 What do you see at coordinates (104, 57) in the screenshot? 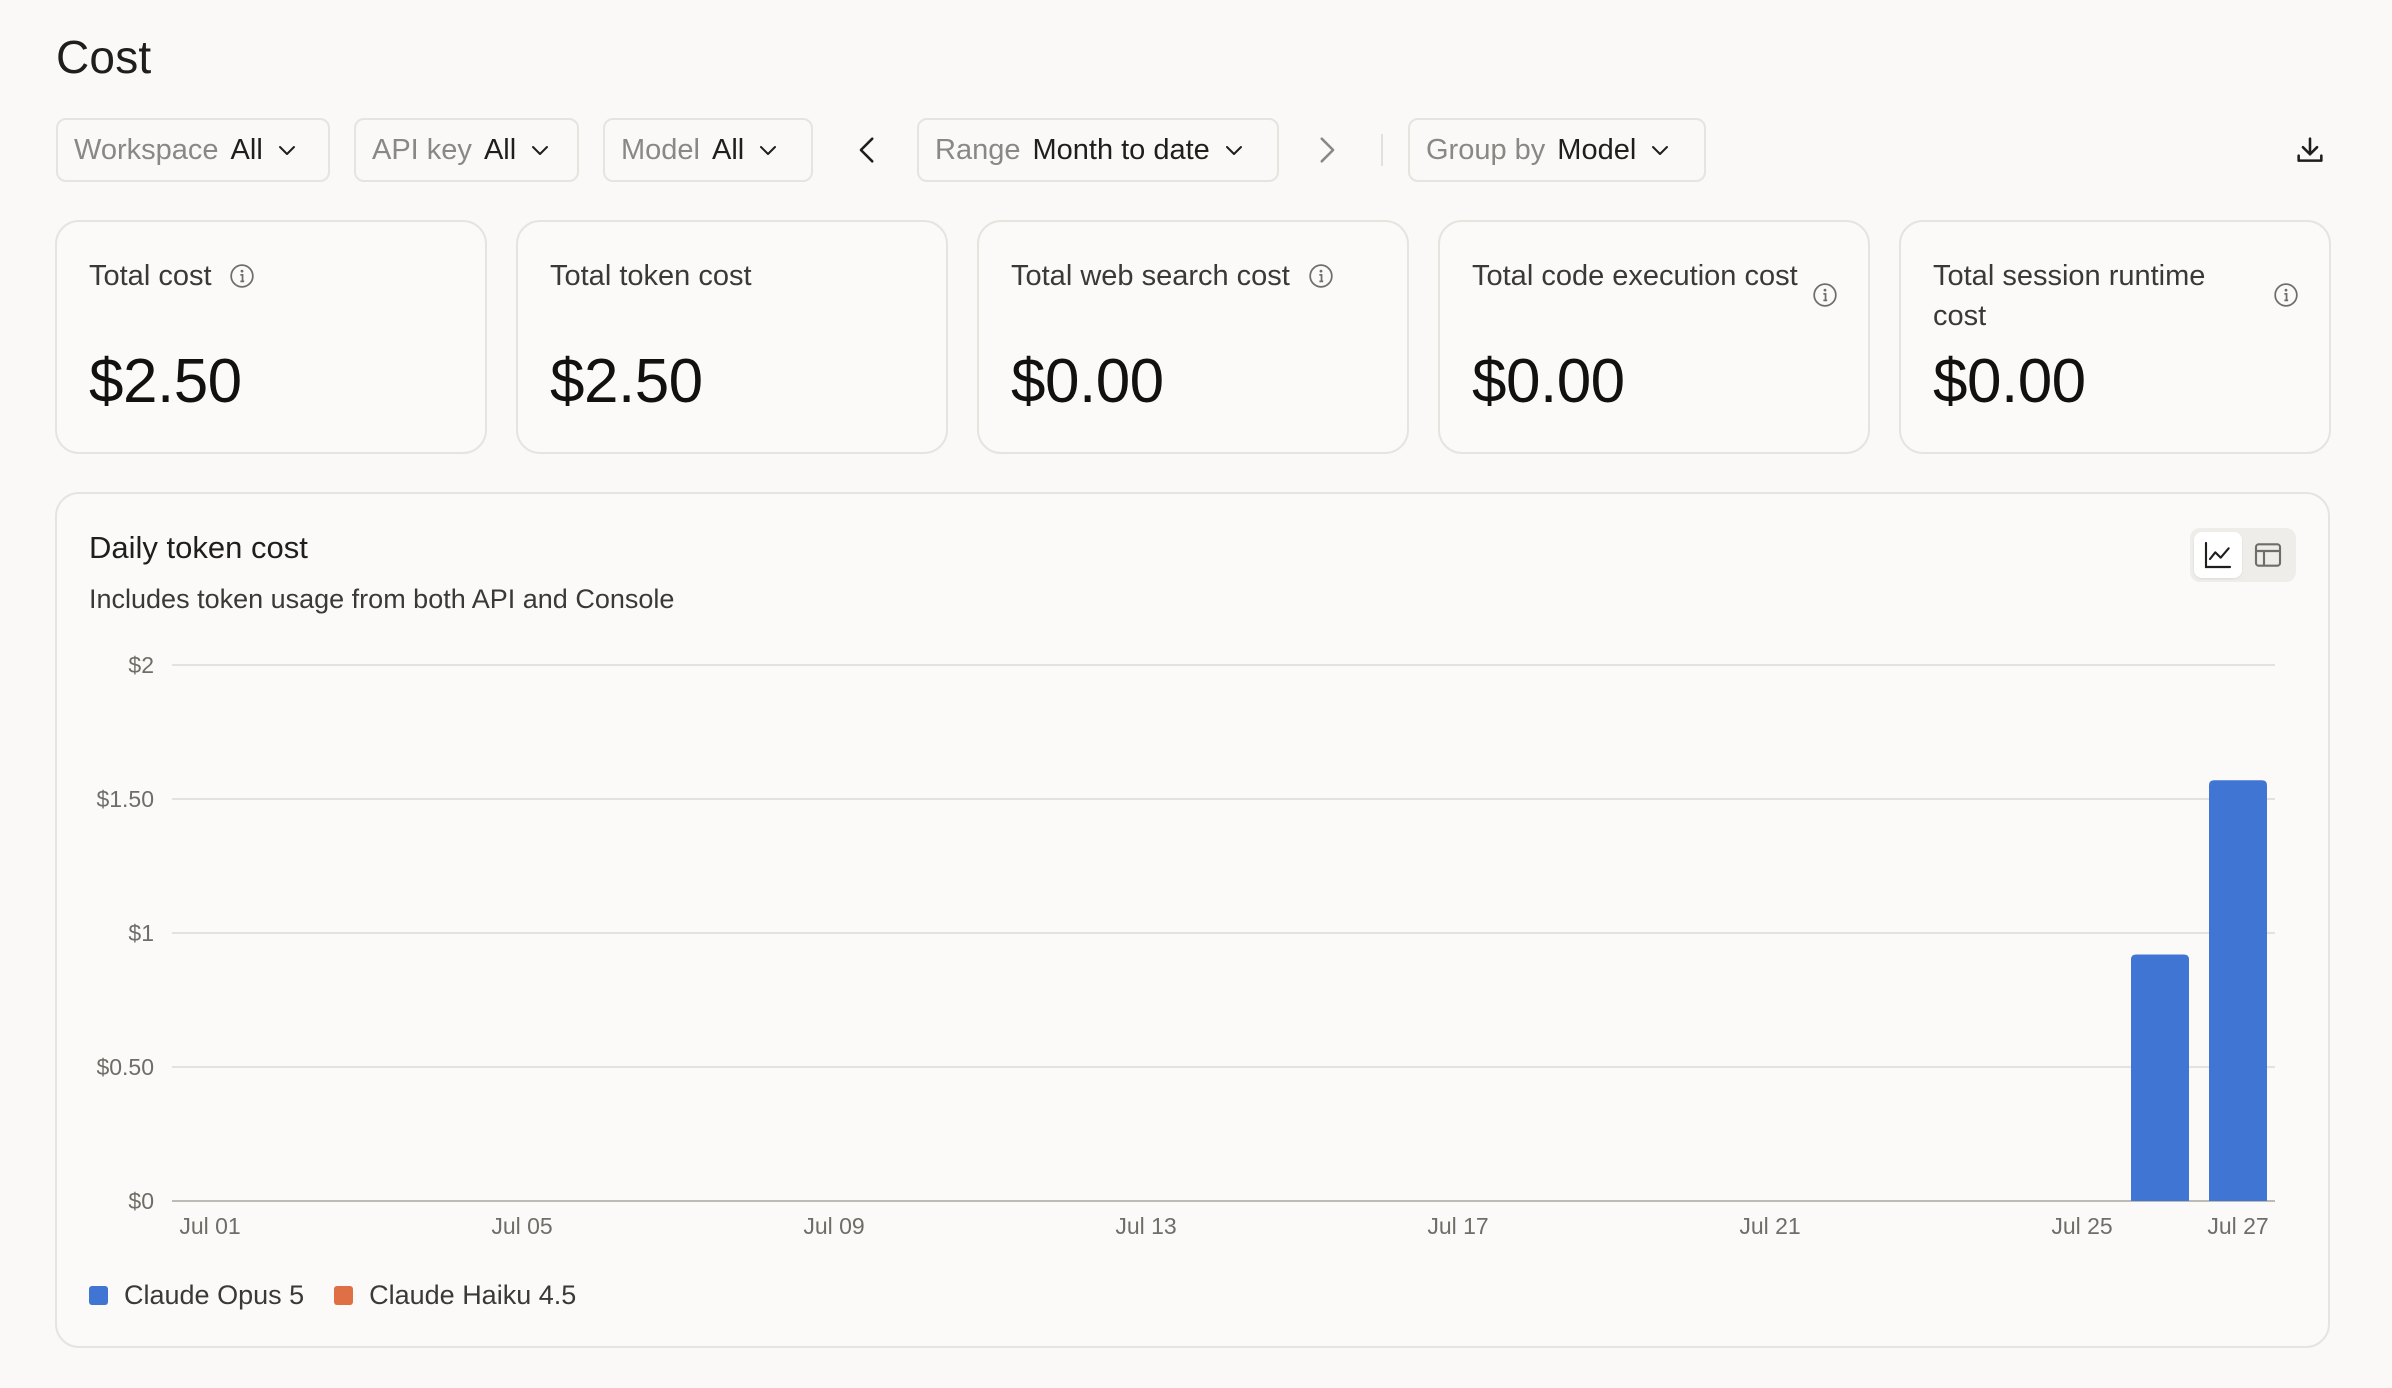
I see `page-title: Cost` at bounding box center [104, 57].